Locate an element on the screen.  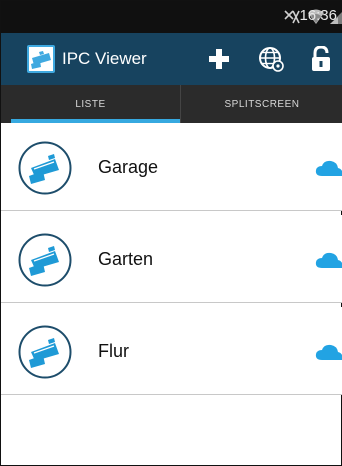
status-time: 16:36 is located at coordinates (318, 15).